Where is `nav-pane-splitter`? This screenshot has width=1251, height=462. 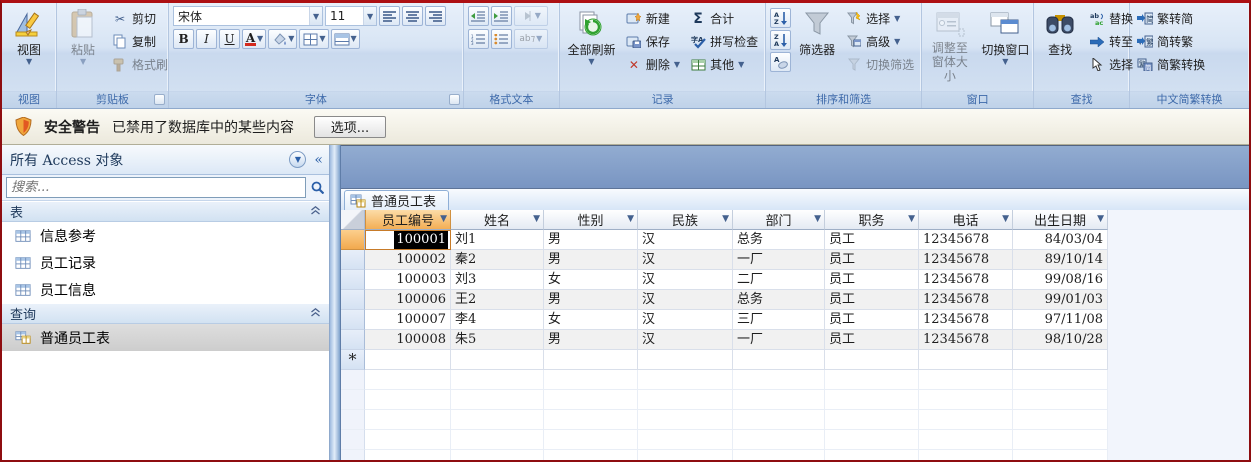 nav-pane-splitter is located at coordinates (335, 302).